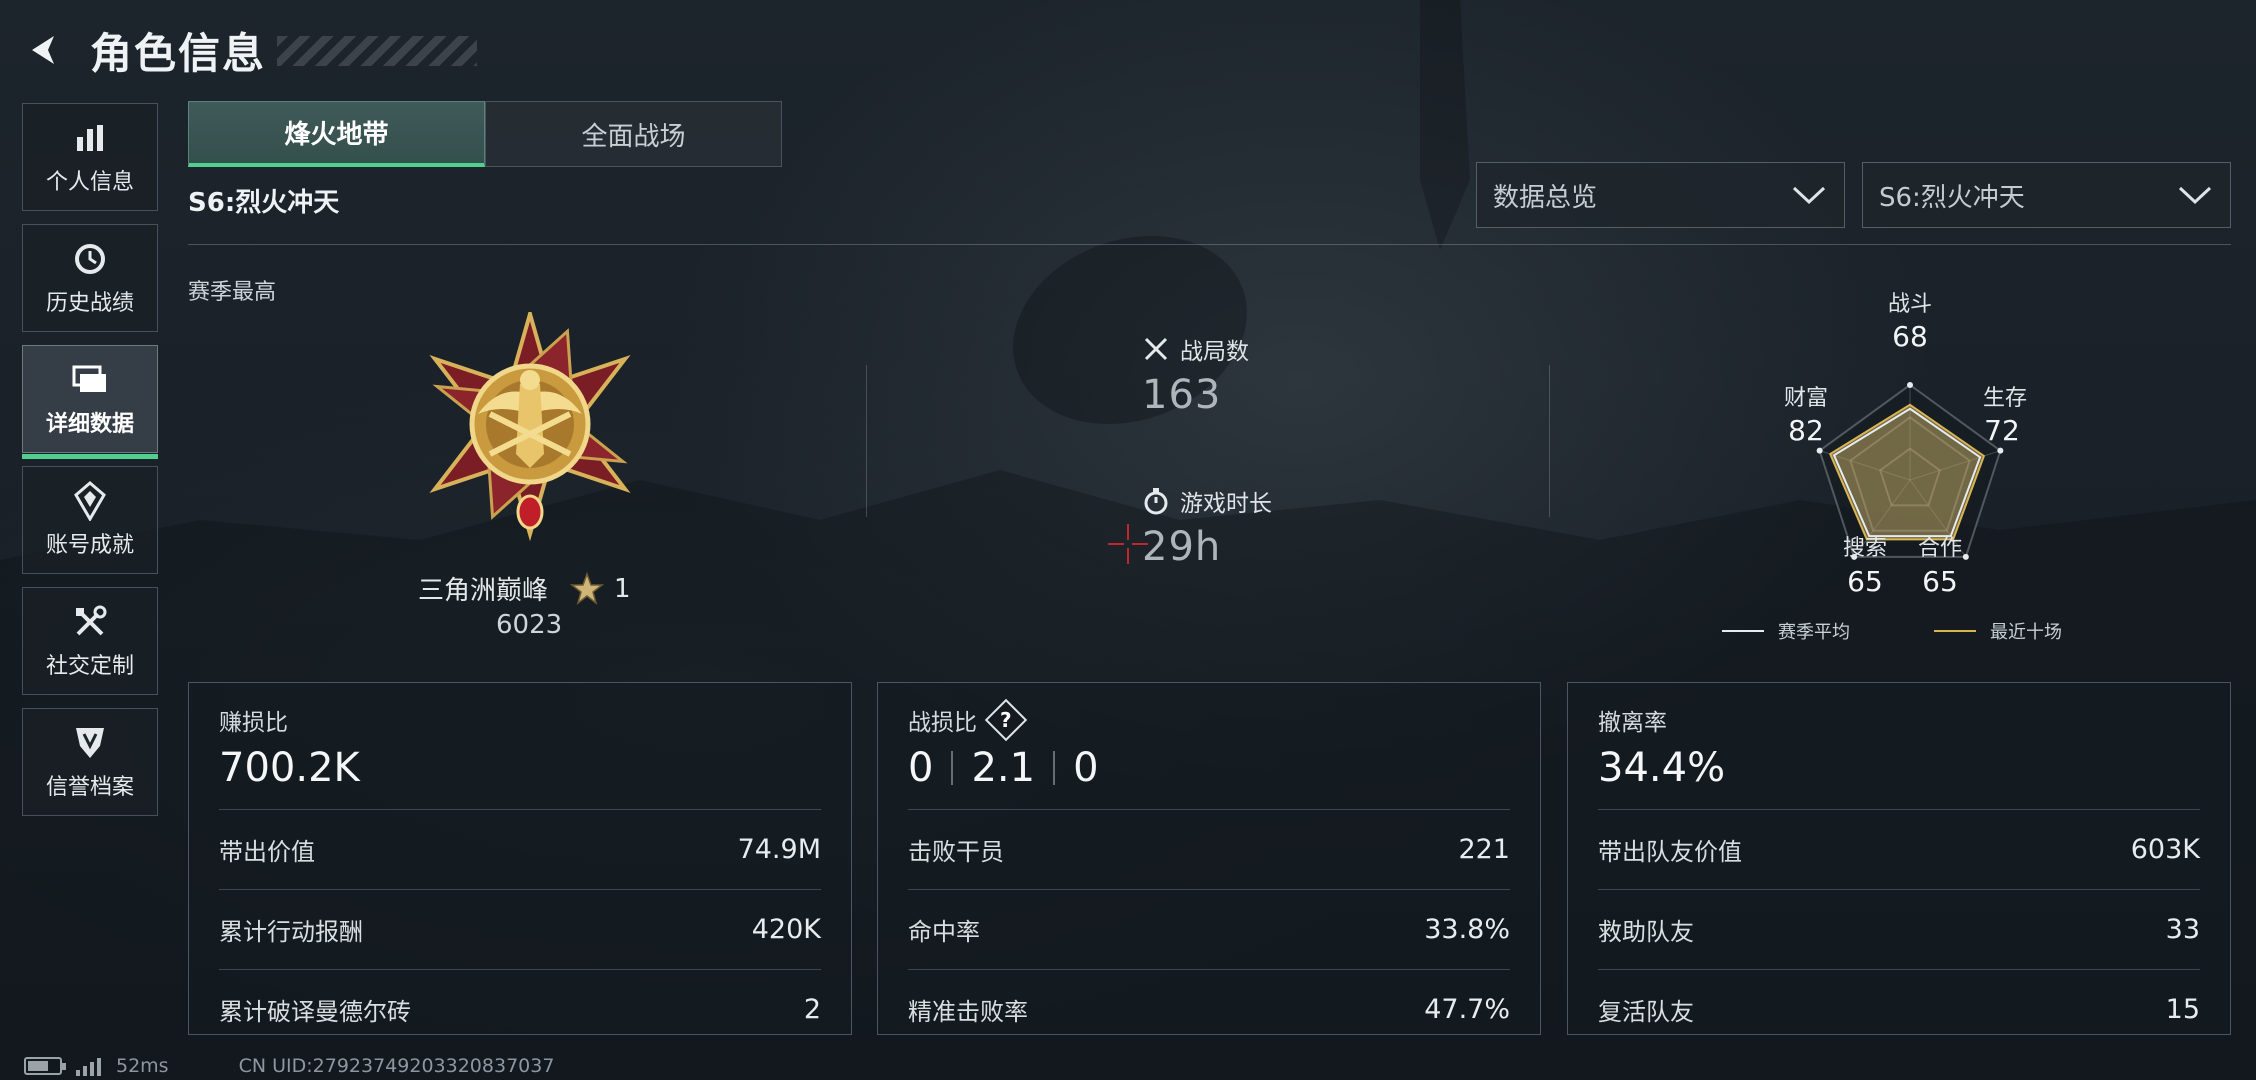 The width and height of the screenshot is (2256, 1080). What do you see at coordinates (1632, 723) in the screenshot?
I see `card-title: 撤离率` at bounding box center [1632, 723].